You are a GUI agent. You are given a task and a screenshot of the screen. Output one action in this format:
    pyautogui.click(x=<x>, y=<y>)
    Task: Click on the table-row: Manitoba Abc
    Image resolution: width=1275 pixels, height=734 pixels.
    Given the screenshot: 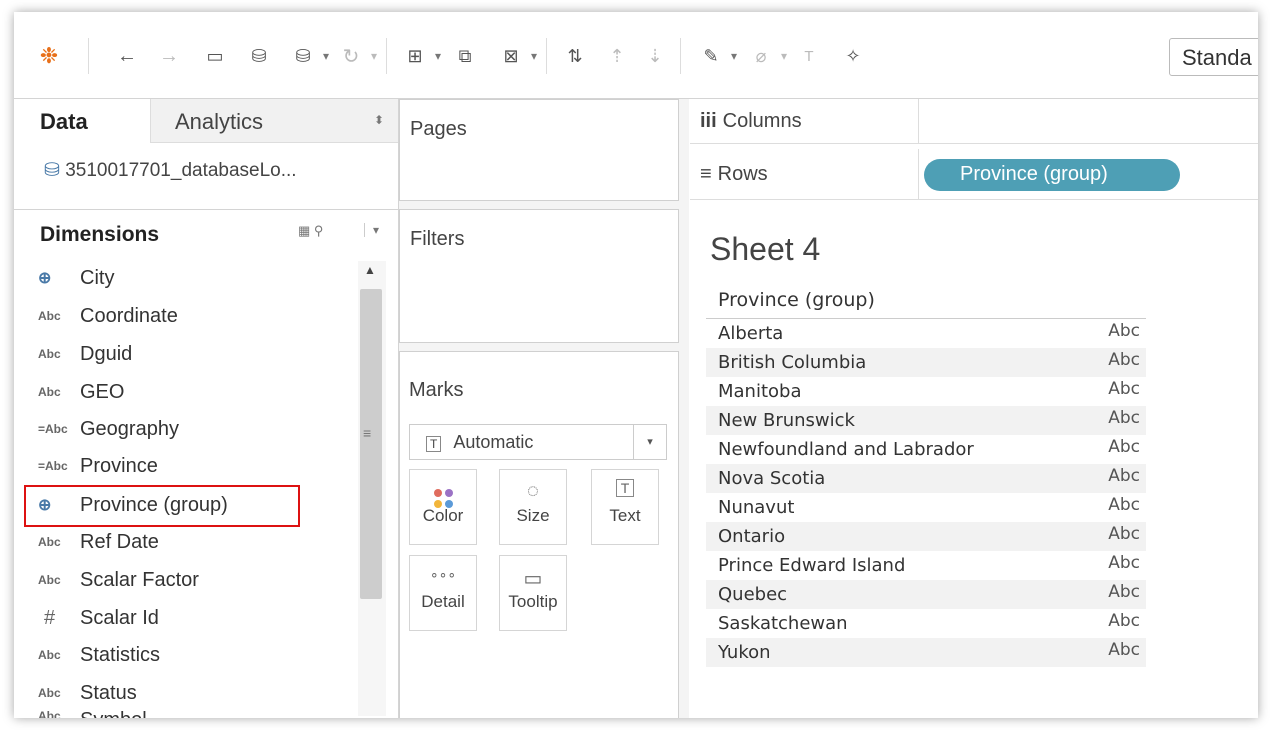 What is the action you would take?
    pyautogui.click(x=926, y=391)
    